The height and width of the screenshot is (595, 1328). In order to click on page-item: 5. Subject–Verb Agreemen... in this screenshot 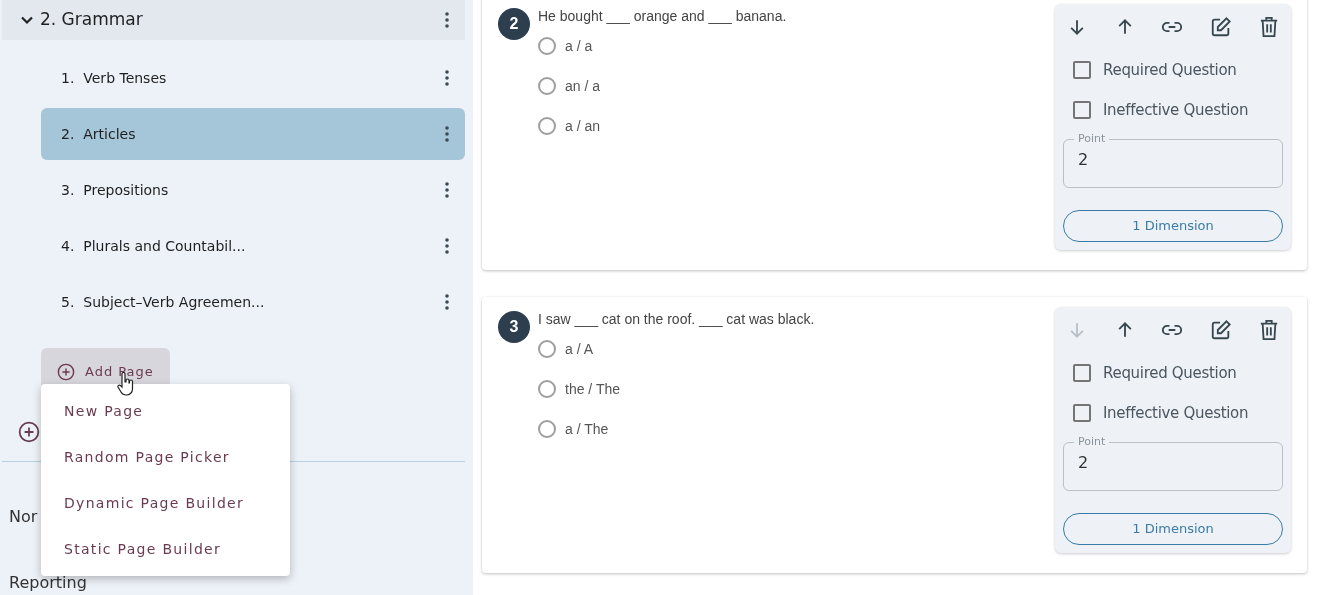, I will do `click(253, 302)`.